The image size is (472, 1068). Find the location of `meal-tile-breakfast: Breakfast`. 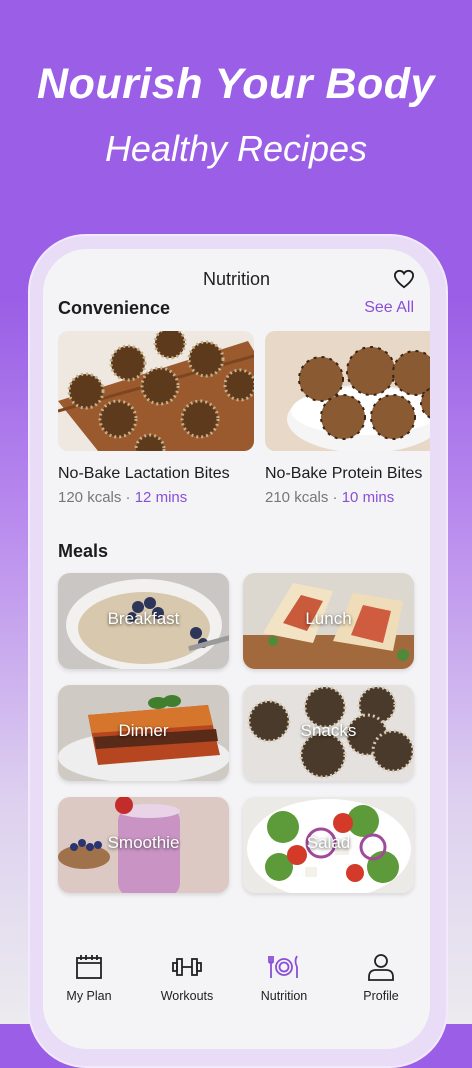

meal-tile-breakfast: Breakfast is located at coordinates (143, 621).